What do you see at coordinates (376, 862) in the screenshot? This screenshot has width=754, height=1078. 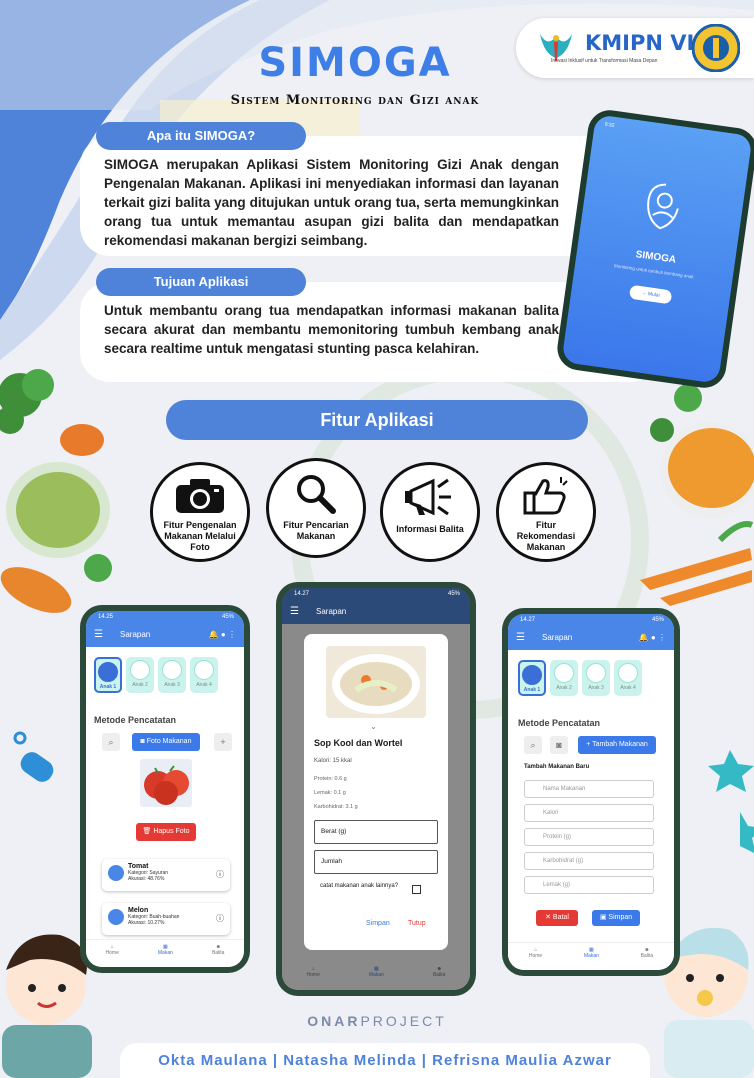 I see `quantity-input: Jumlah` at bounding box center [376, 862].